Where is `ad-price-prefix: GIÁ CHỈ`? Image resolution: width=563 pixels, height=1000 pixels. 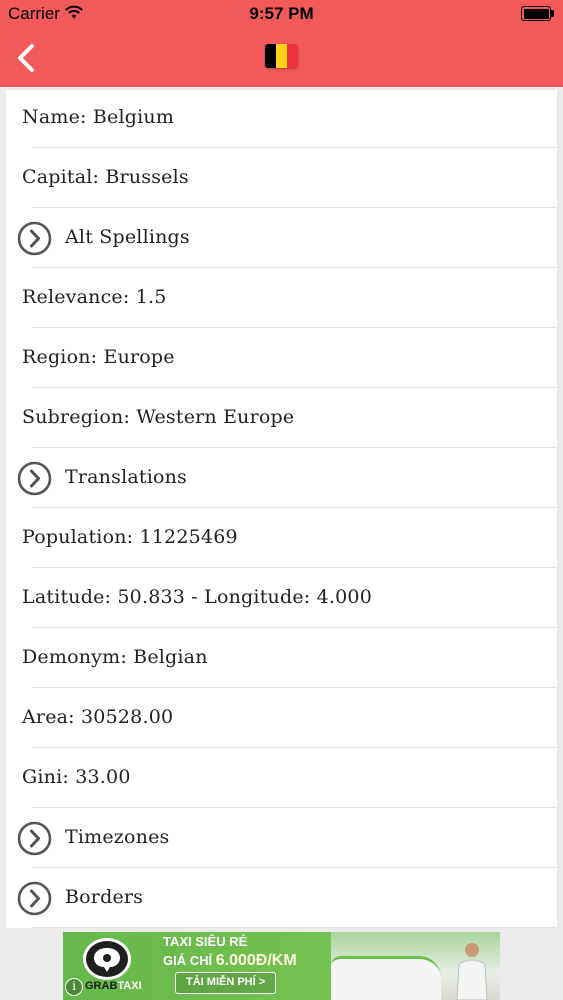
ad-price-prefix: GIÁ CHỈ is located at coordinates (189, 960).